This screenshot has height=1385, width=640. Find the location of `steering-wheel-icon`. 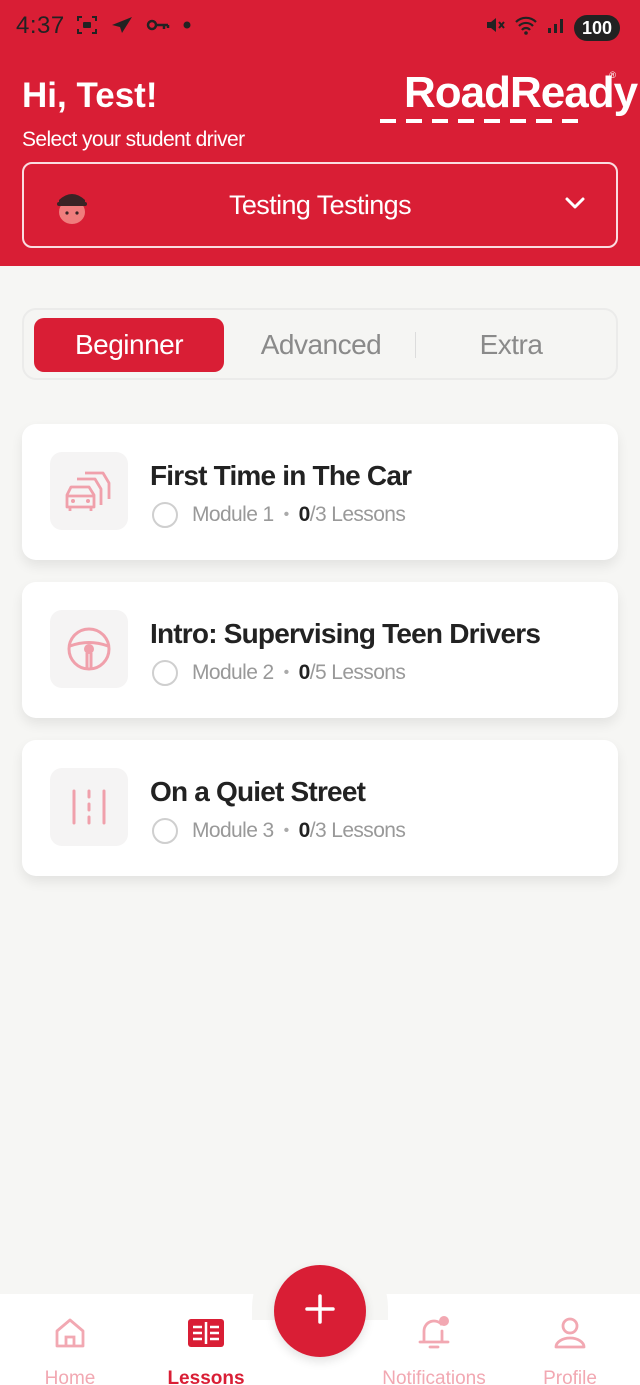

steering-wheel-icon is located at coordinates (89, 649).